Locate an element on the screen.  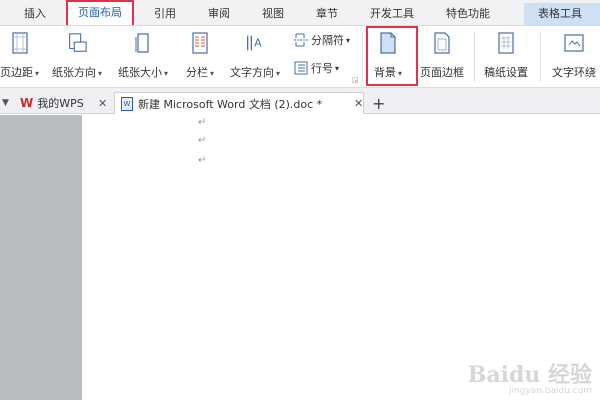
margins-dropdown-icon: ▾ is located at coordinates (37, 73).